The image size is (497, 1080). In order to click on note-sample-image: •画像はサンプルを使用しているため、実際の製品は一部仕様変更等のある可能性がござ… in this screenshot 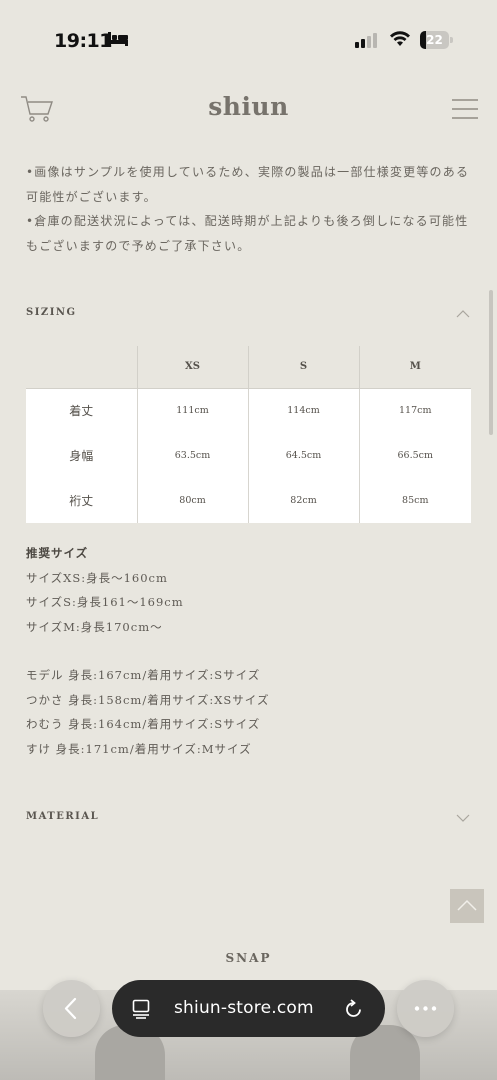, I will do `click(248, 184)`.